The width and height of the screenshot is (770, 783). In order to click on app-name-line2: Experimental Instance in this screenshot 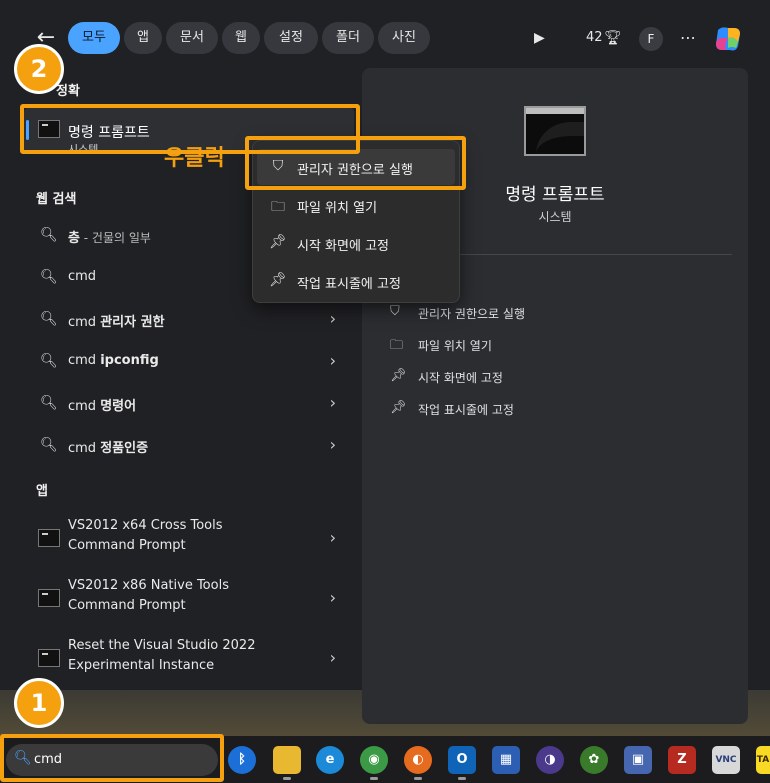, I will do `click(141, 665)`.